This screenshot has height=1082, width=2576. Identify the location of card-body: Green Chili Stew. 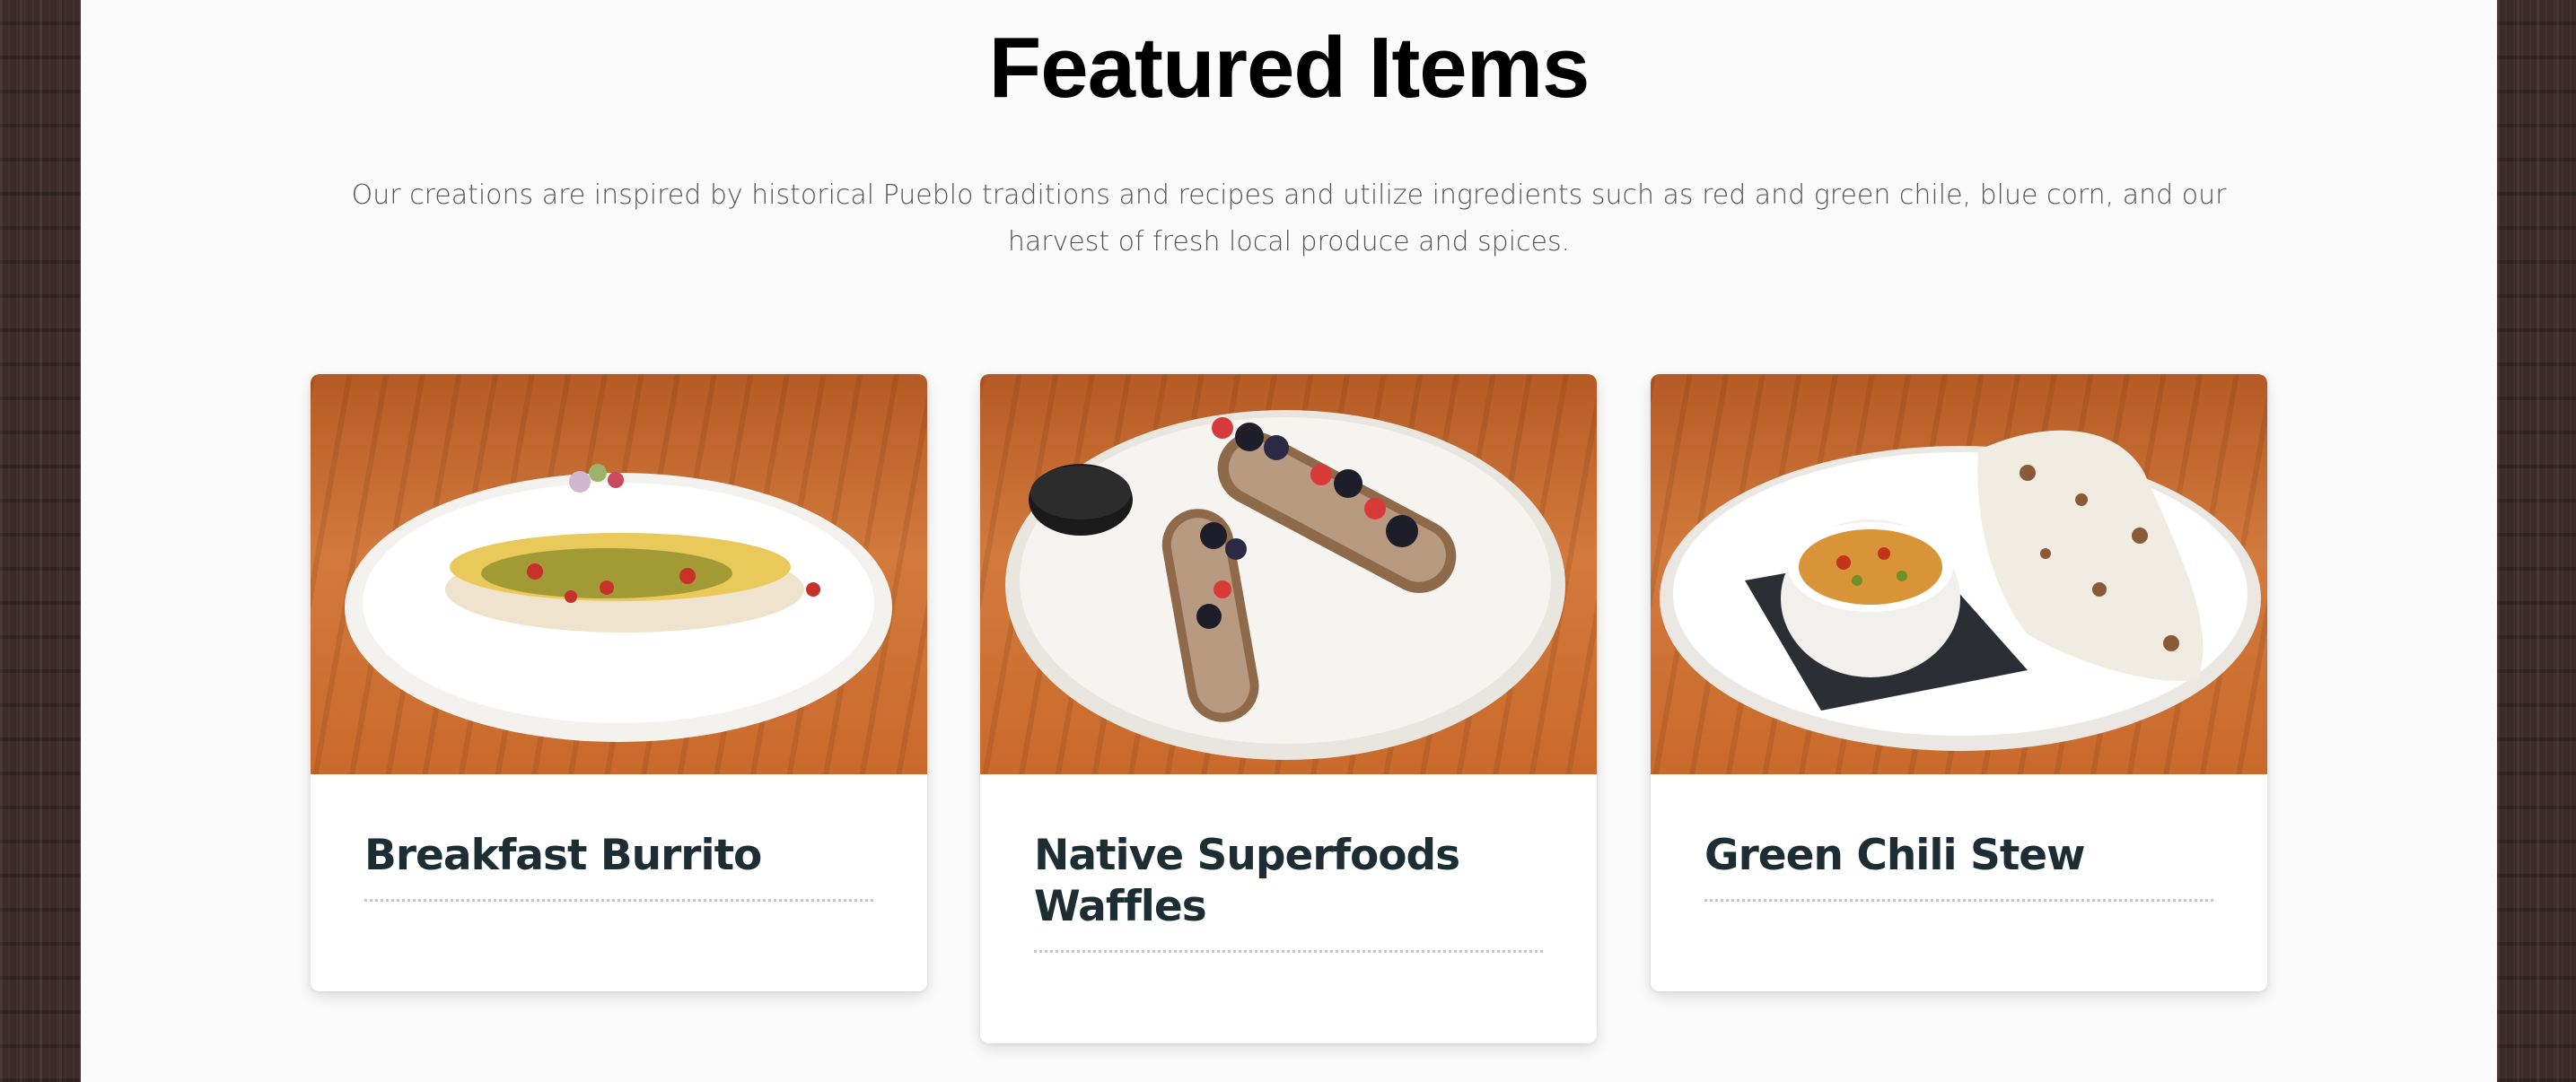
(1959, 838).